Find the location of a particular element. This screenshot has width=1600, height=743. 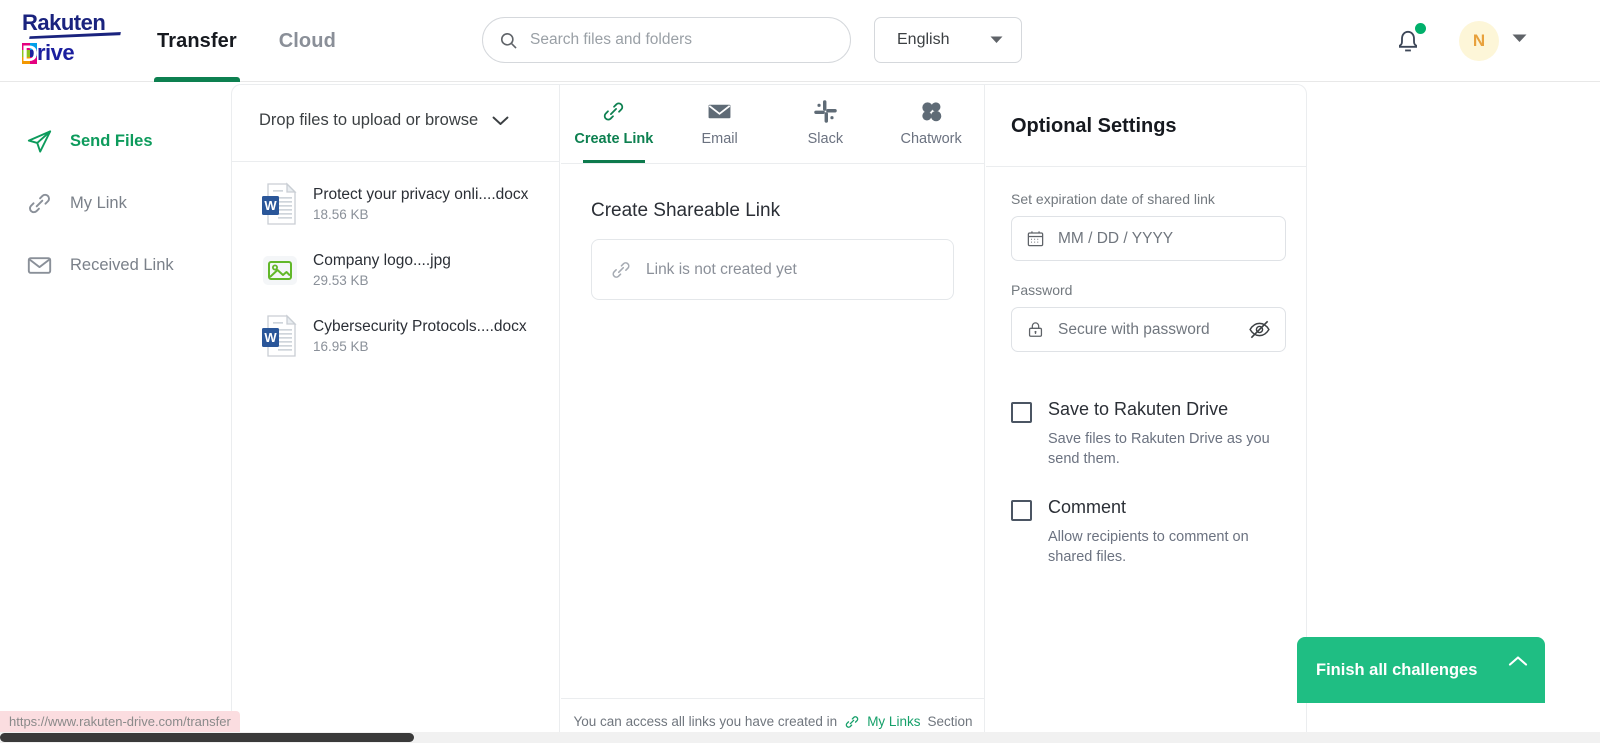

password-field: Secure with password is located at coordinates (1148, 329).